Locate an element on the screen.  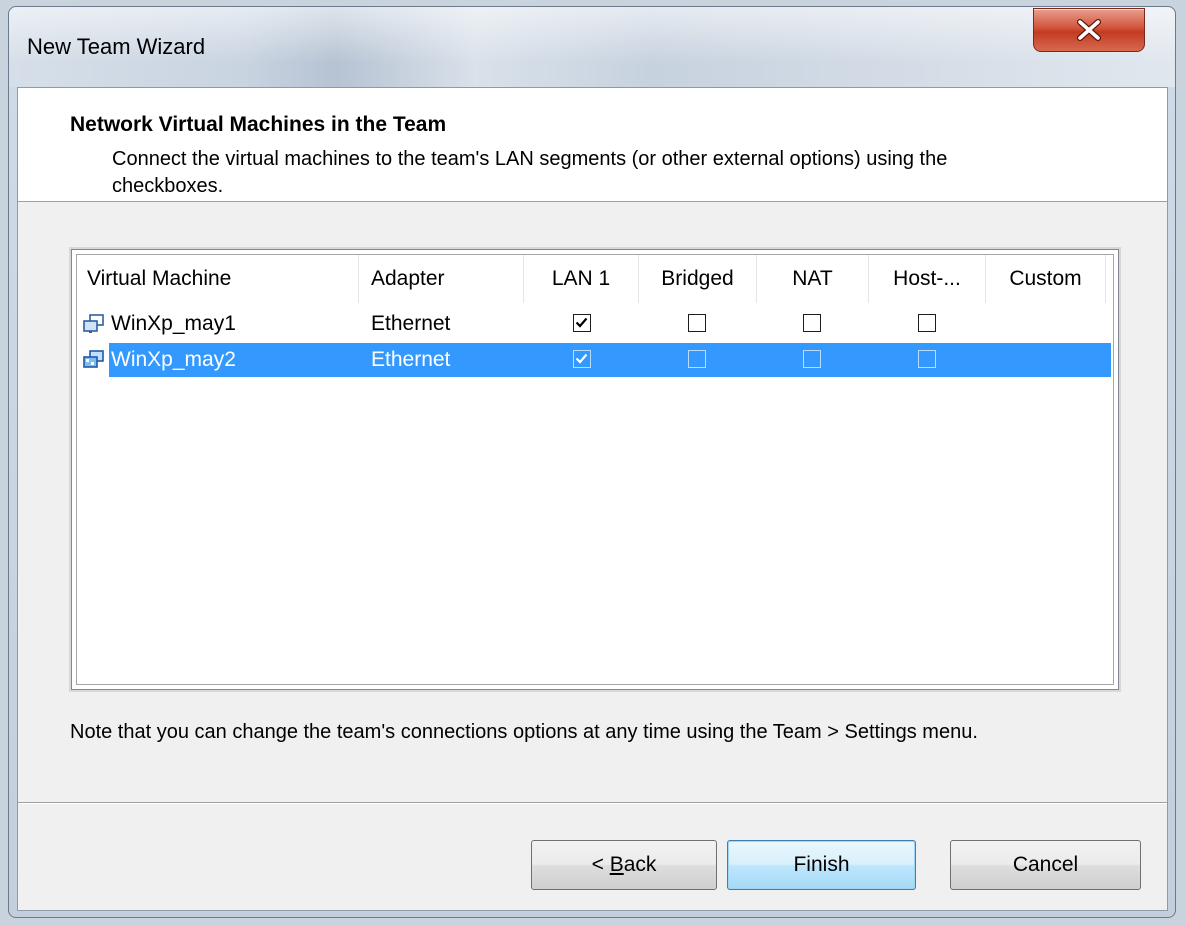
page-title: Network Virtual Machines in the Team is located at coordinates (258, 124).